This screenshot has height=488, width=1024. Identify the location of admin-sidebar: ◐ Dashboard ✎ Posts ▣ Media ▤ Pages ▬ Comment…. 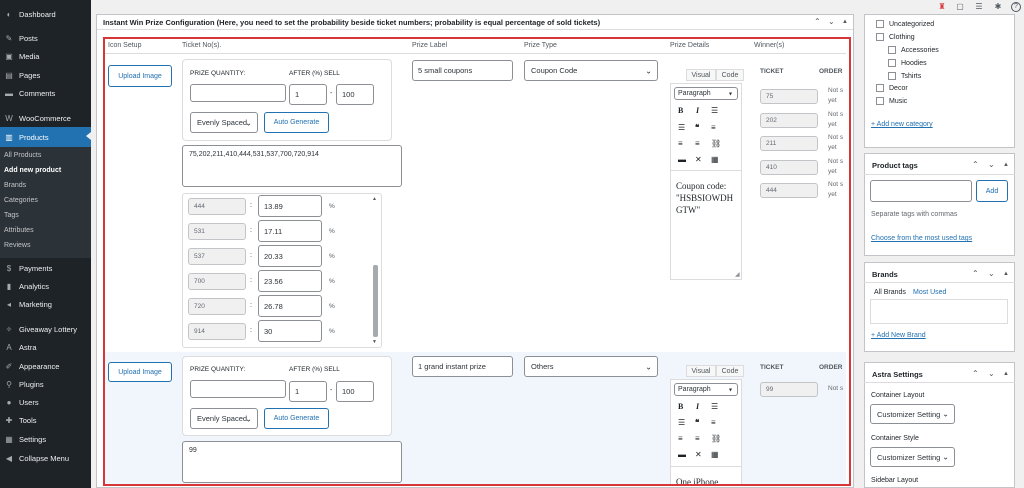
(45, 244).